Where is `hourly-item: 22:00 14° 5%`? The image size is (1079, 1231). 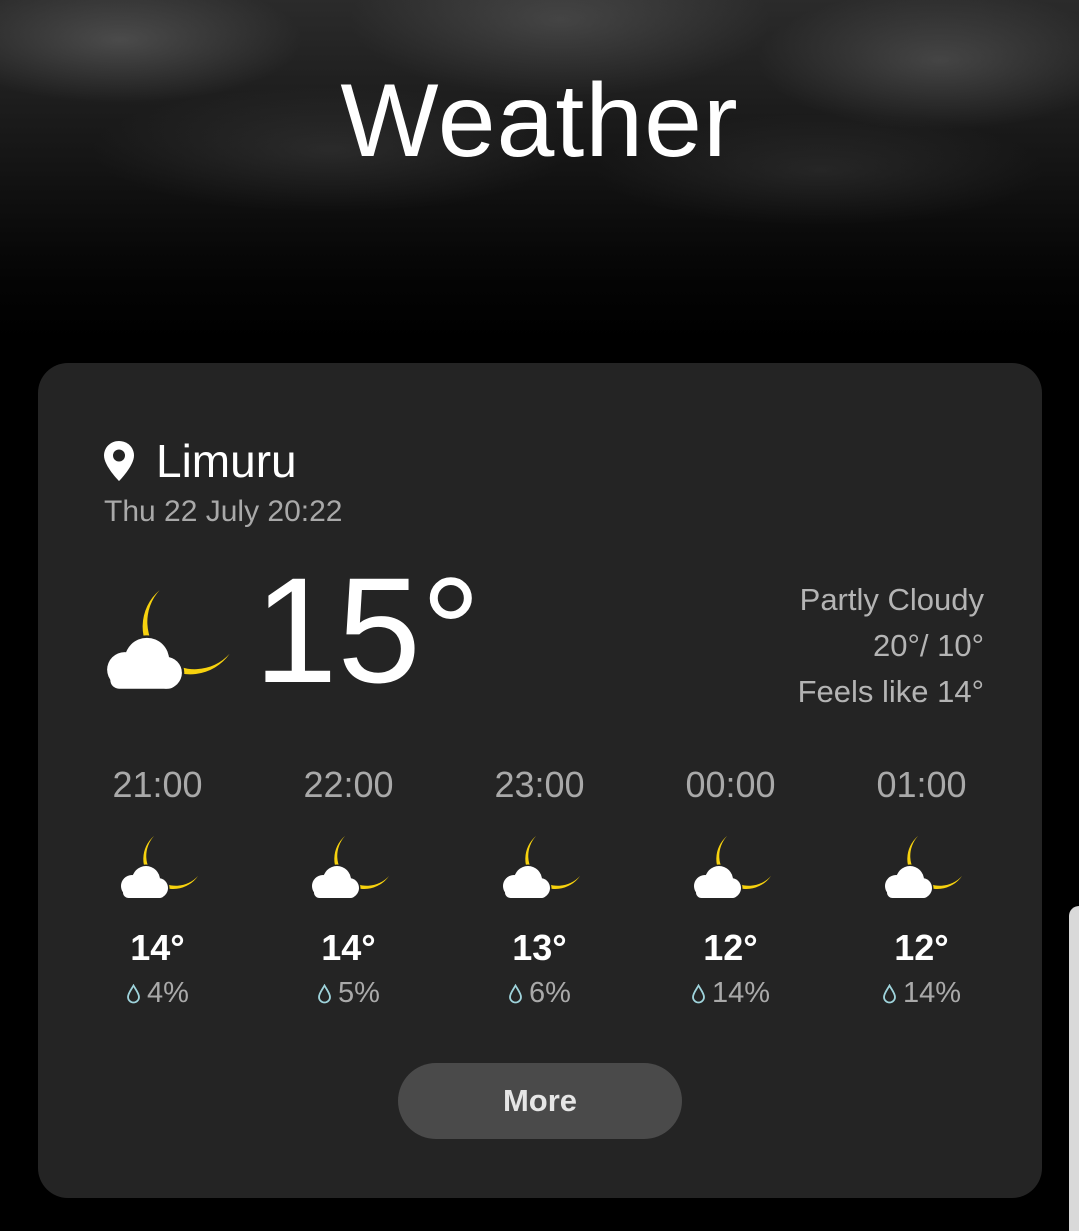
hourly-item: 22:00 14° 5% is located at coordinates (348, 885).